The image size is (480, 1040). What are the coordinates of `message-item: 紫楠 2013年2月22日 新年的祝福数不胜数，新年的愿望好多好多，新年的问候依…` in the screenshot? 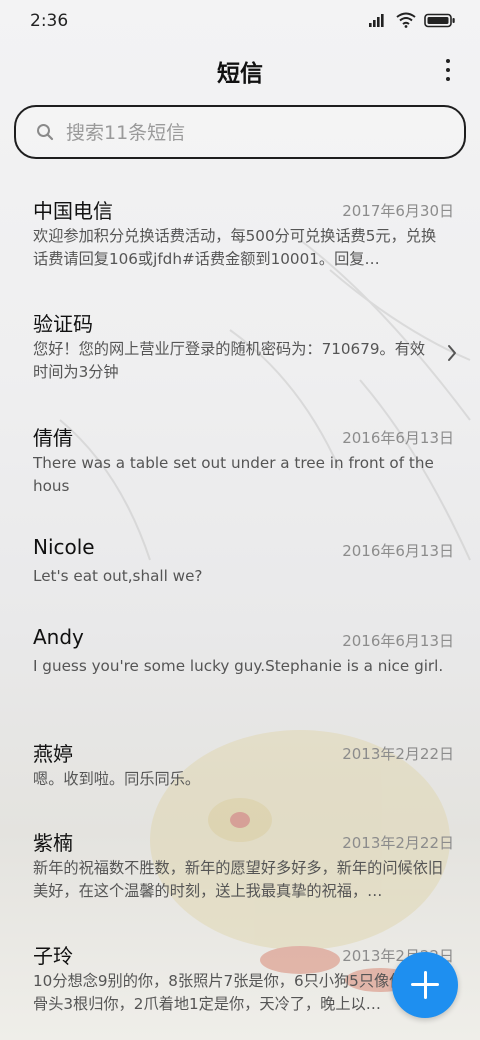 It's located at (240, 862).